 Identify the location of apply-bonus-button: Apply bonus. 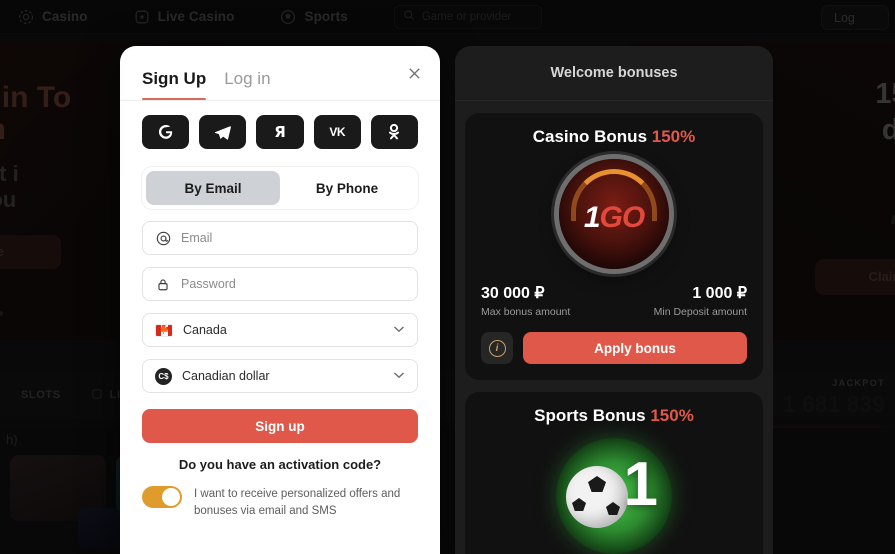
(635, 348).